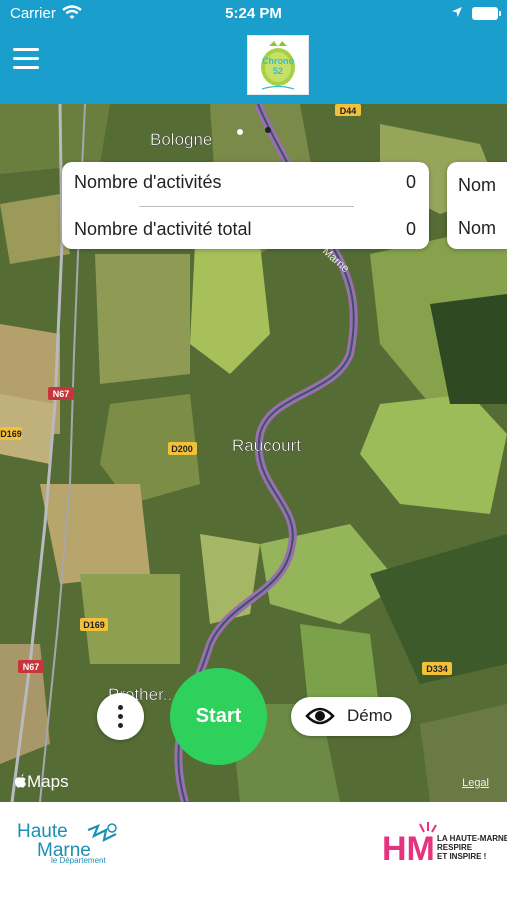 The width and height of the screenshot is (507, 900). What do you see at coordinates (410, 182) in the screenshot?
I see `activities-count-value: 0` at bounding box center [410, 182].